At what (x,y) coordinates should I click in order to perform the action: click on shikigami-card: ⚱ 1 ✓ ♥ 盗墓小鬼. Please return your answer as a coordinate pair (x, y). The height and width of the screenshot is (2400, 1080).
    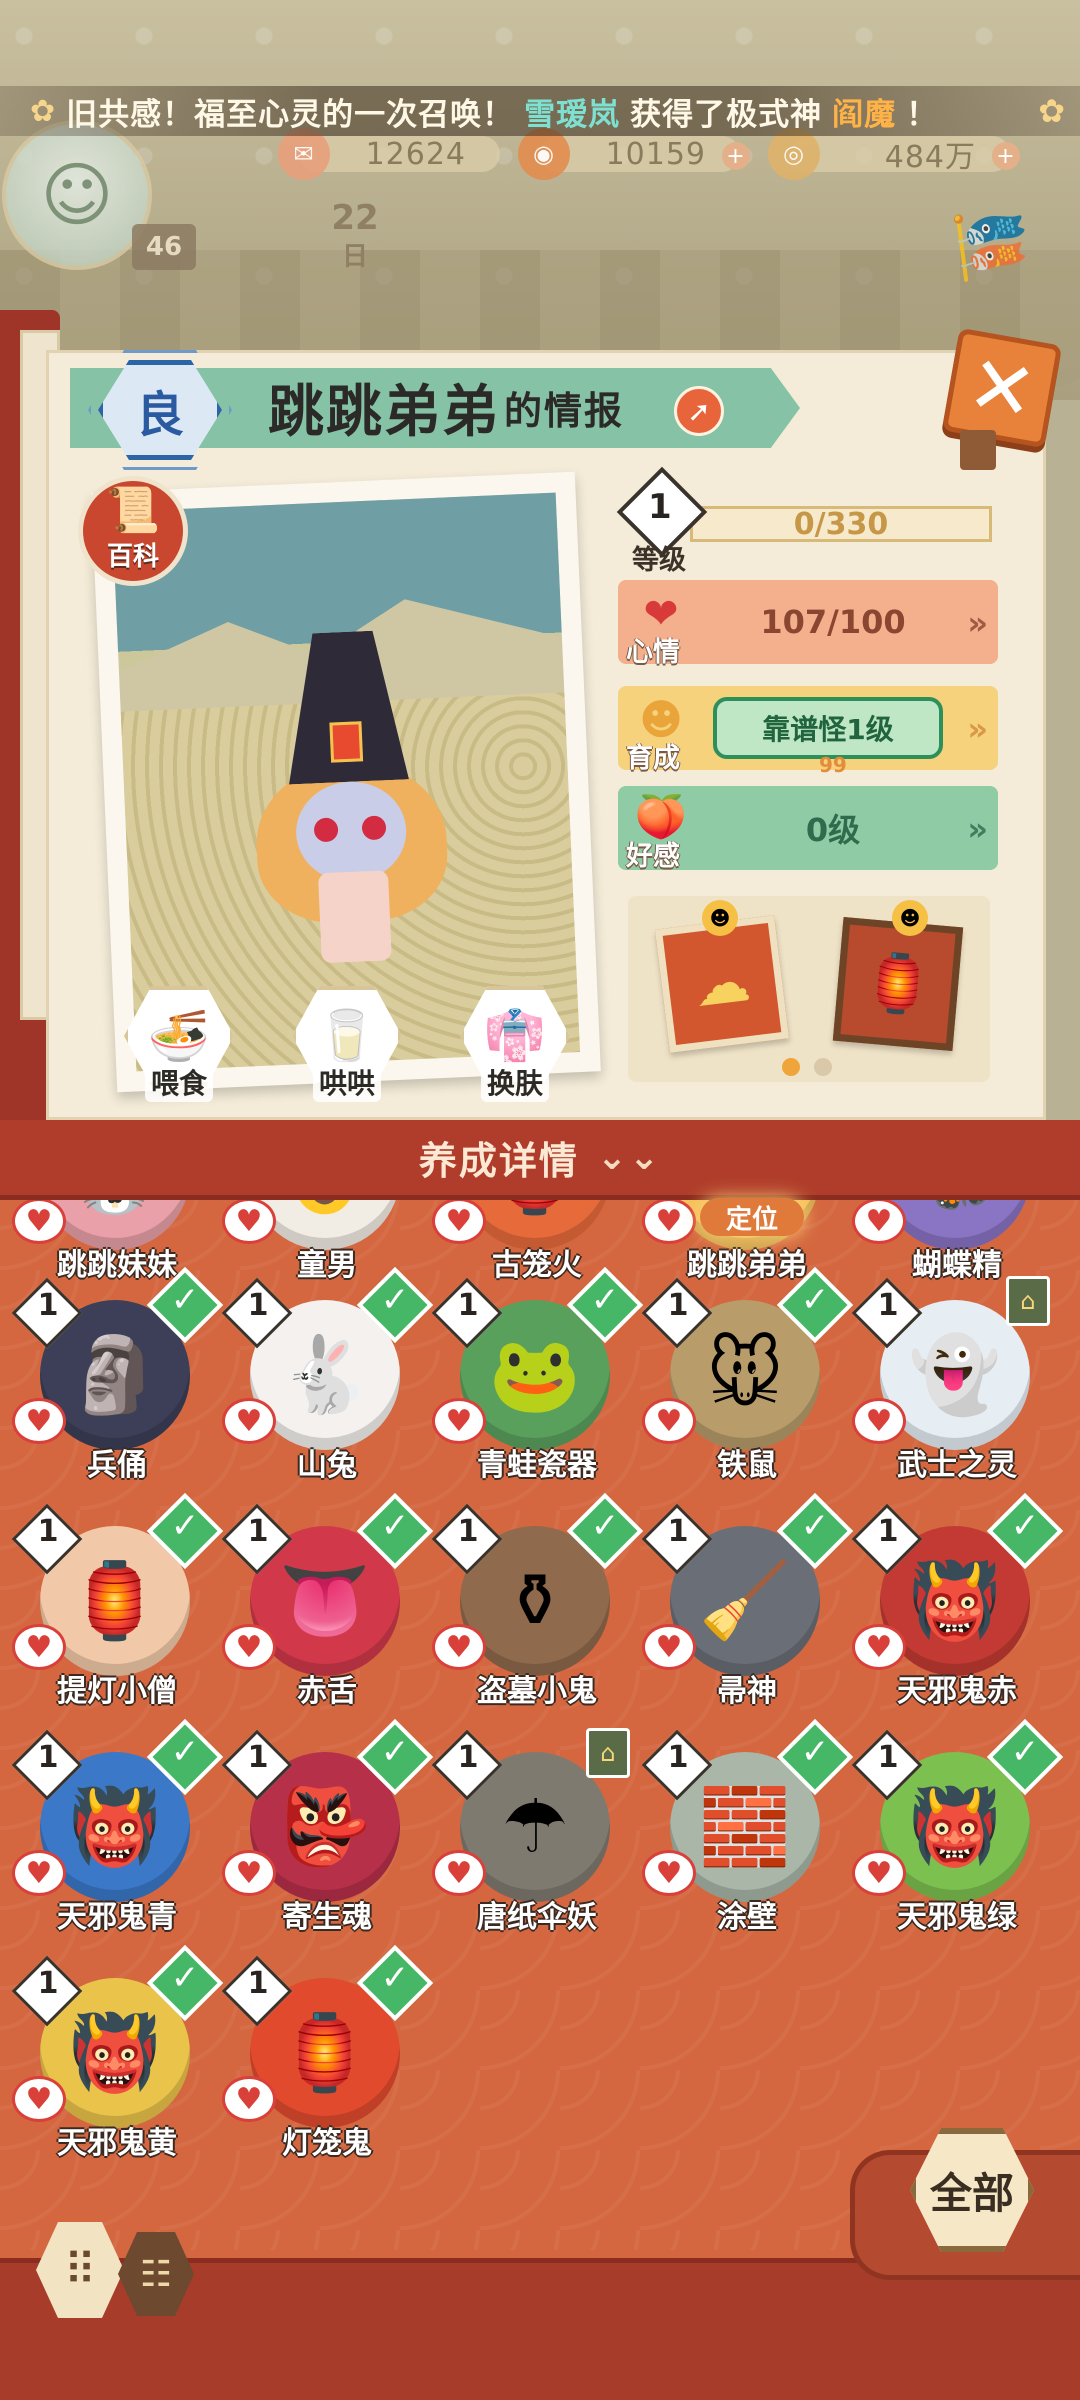
    Looking at the image, I should click on (537, 1614).